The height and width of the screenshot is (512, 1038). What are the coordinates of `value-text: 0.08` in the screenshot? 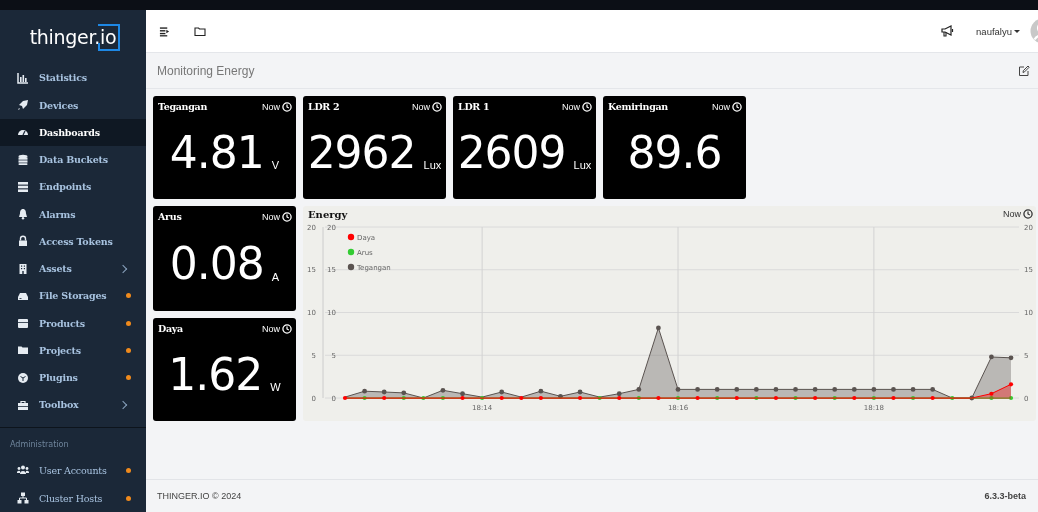 It's located at (216, 263).